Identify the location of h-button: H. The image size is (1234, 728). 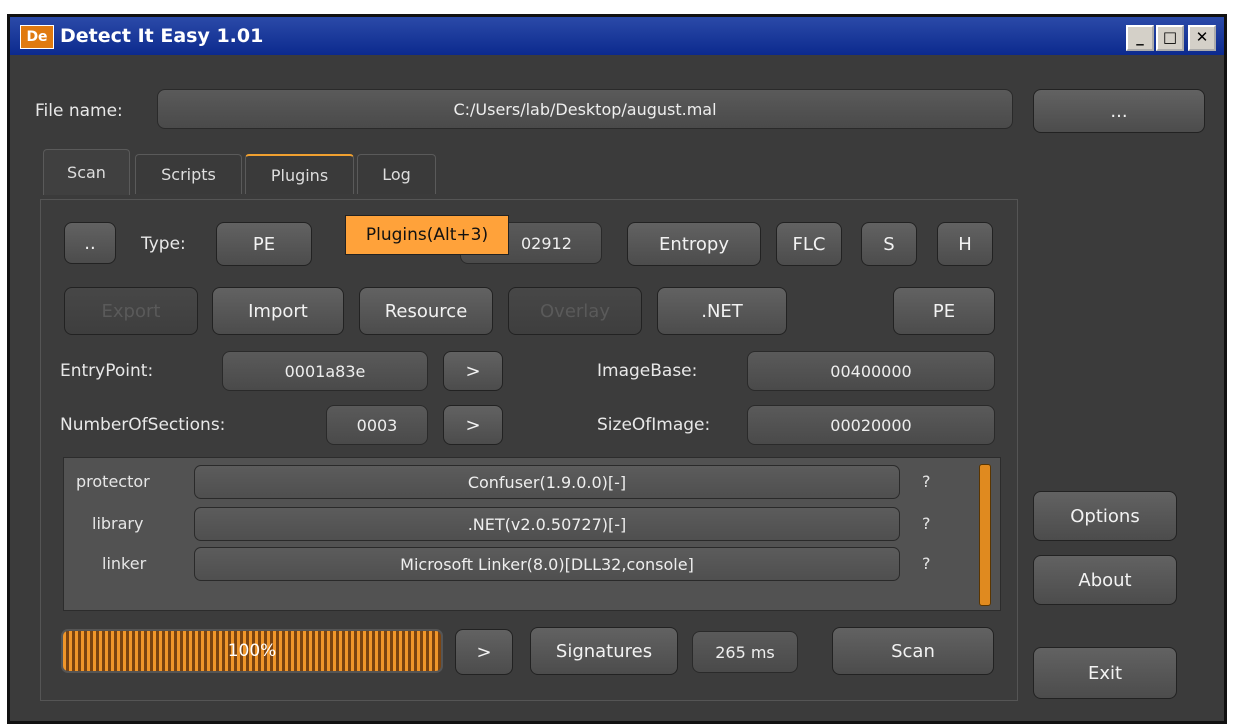
(965, 244).